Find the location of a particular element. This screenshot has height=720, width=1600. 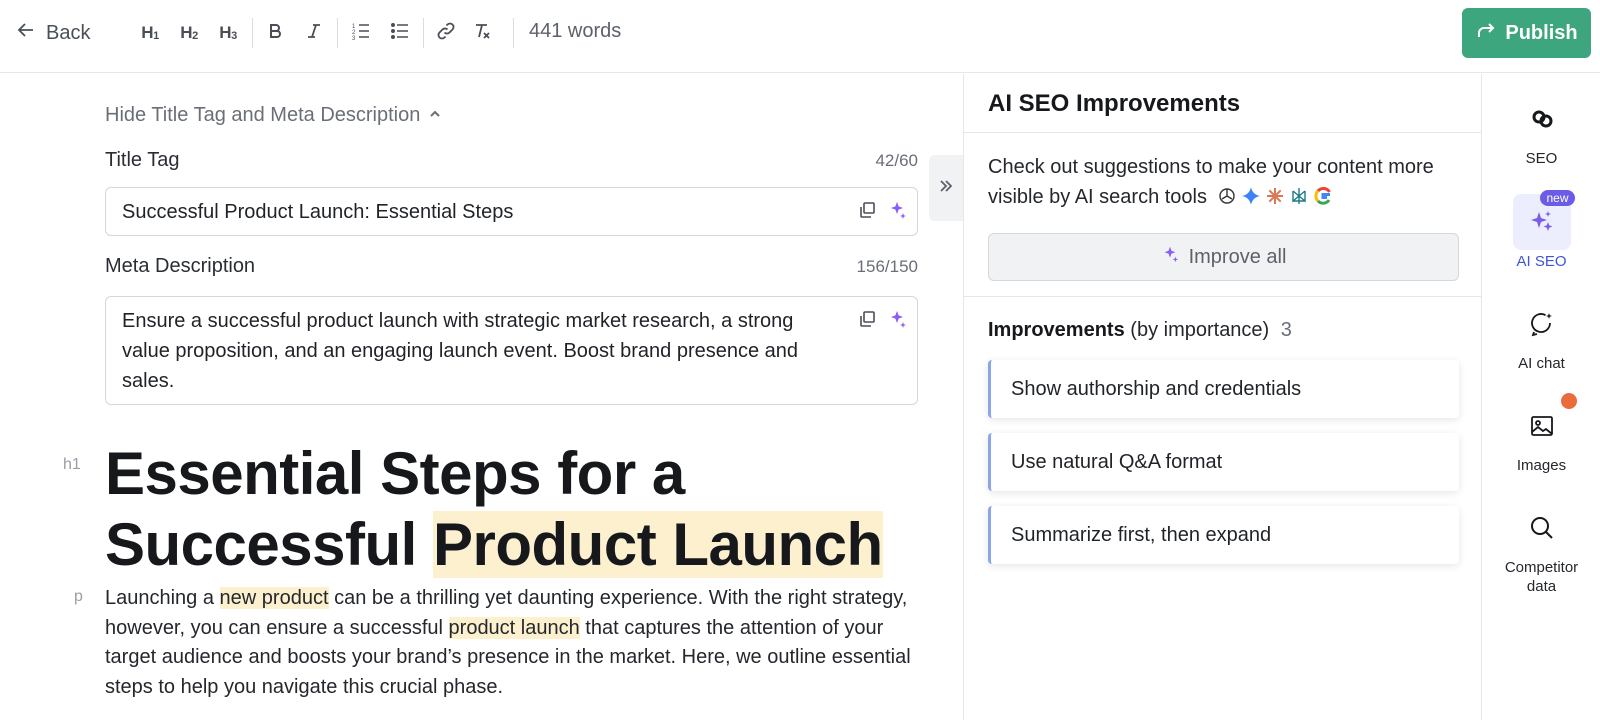

double-chevron-right-icon is located at coordinates (946, 188).